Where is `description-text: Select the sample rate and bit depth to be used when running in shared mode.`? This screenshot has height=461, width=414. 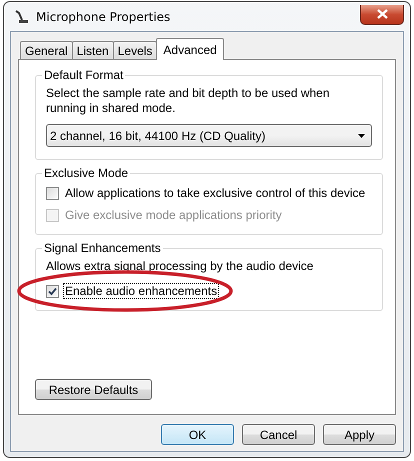
description-text: Select the sample rate and bit depth to be used when running in shared mode. is located at coordinates (188, 101).